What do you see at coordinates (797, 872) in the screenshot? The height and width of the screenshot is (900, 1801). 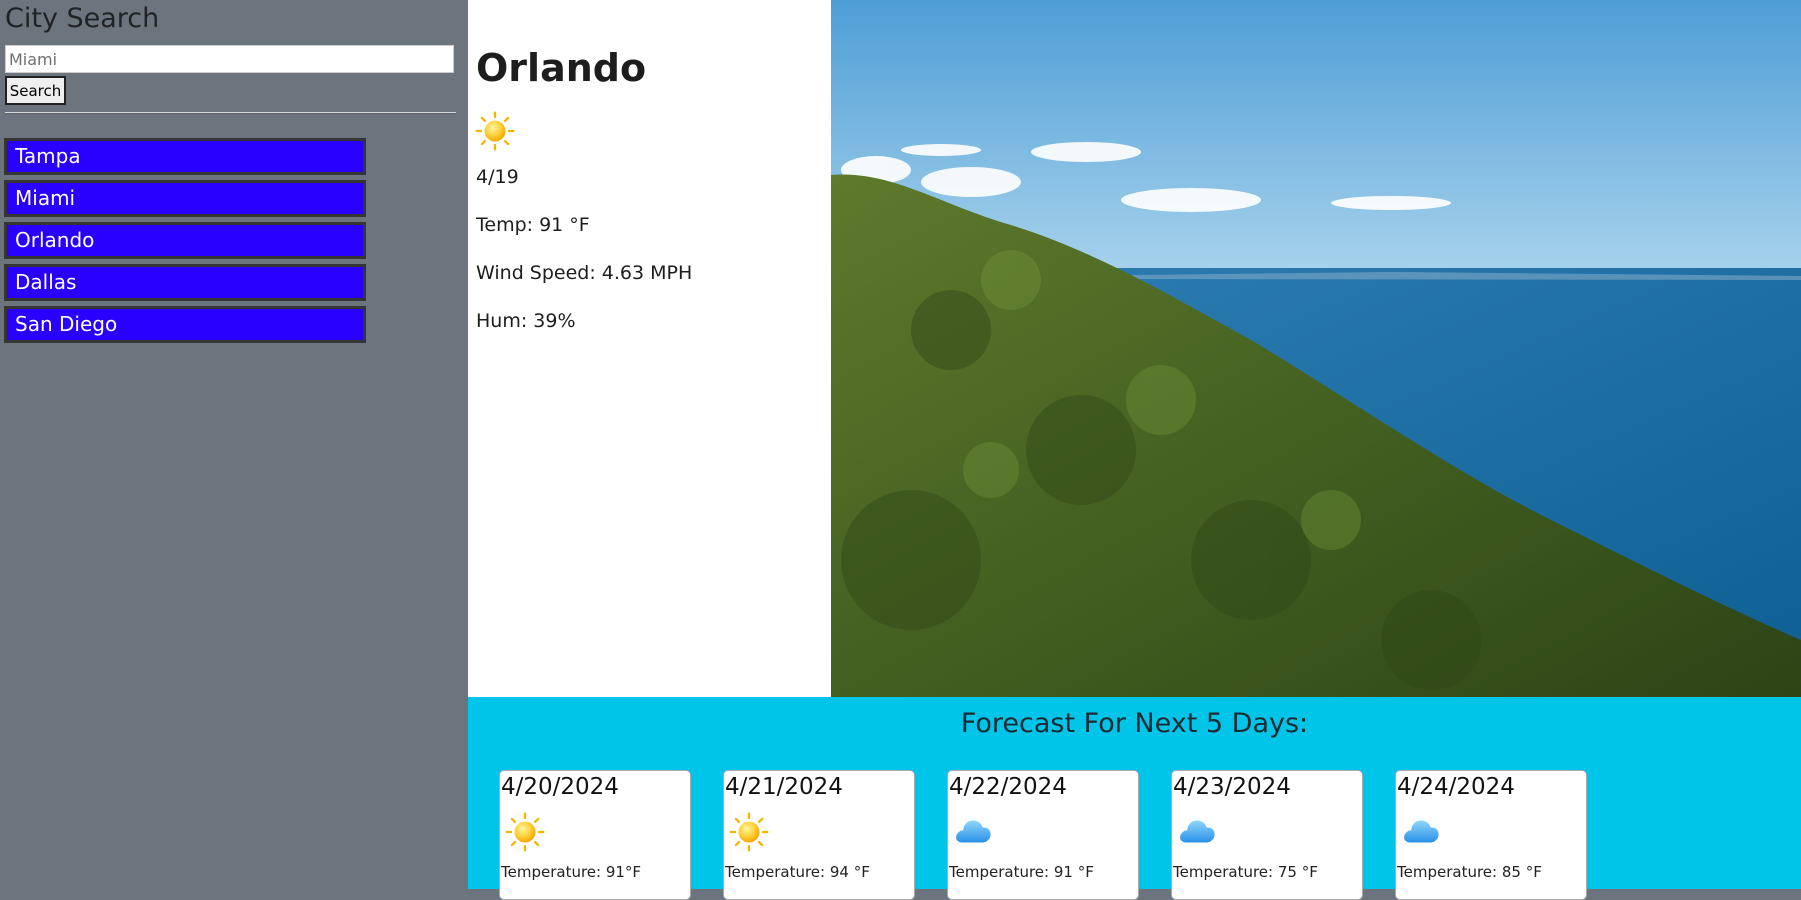 I see `forecast-temperature: Temperature: 94 °F` at bounding box center [797, 872].